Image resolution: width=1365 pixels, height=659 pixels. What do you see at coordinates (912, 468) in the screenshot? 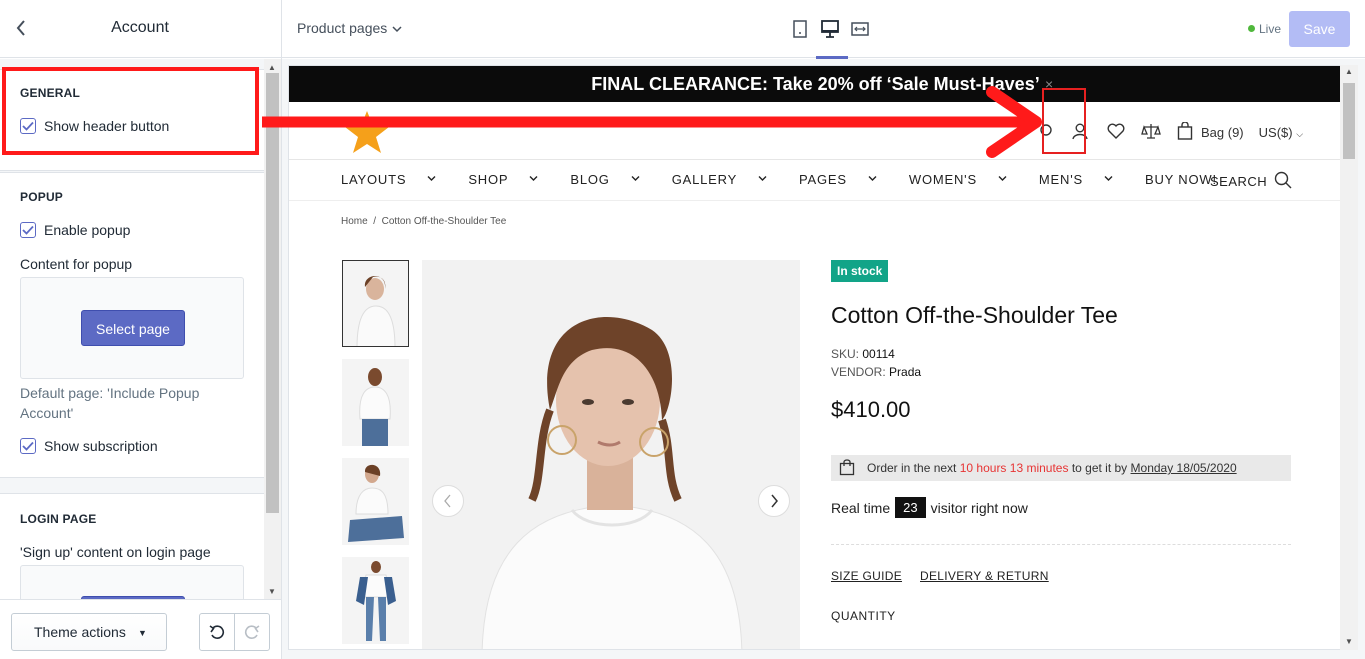
I see `order-prefix: Order in the next` at bounding box center [912, 468].